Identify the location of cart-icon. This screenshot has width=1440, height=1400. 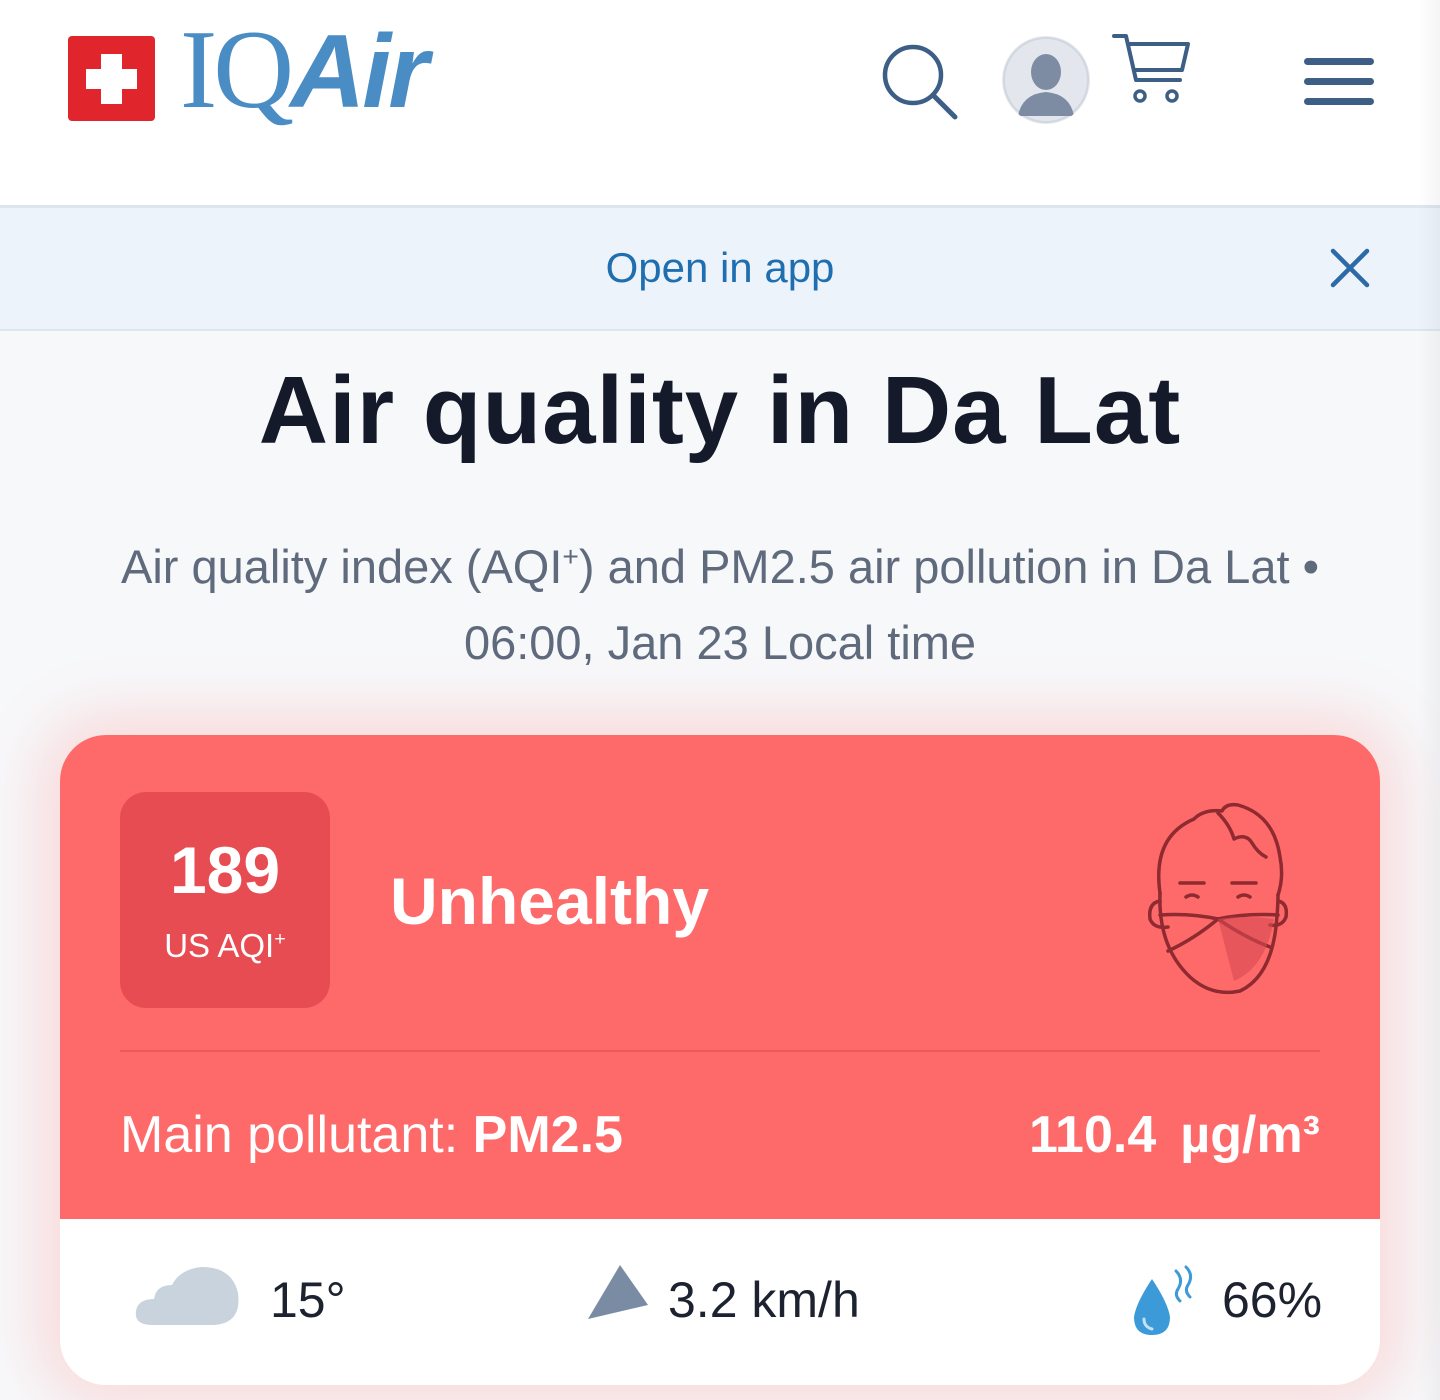
(1151, 70).